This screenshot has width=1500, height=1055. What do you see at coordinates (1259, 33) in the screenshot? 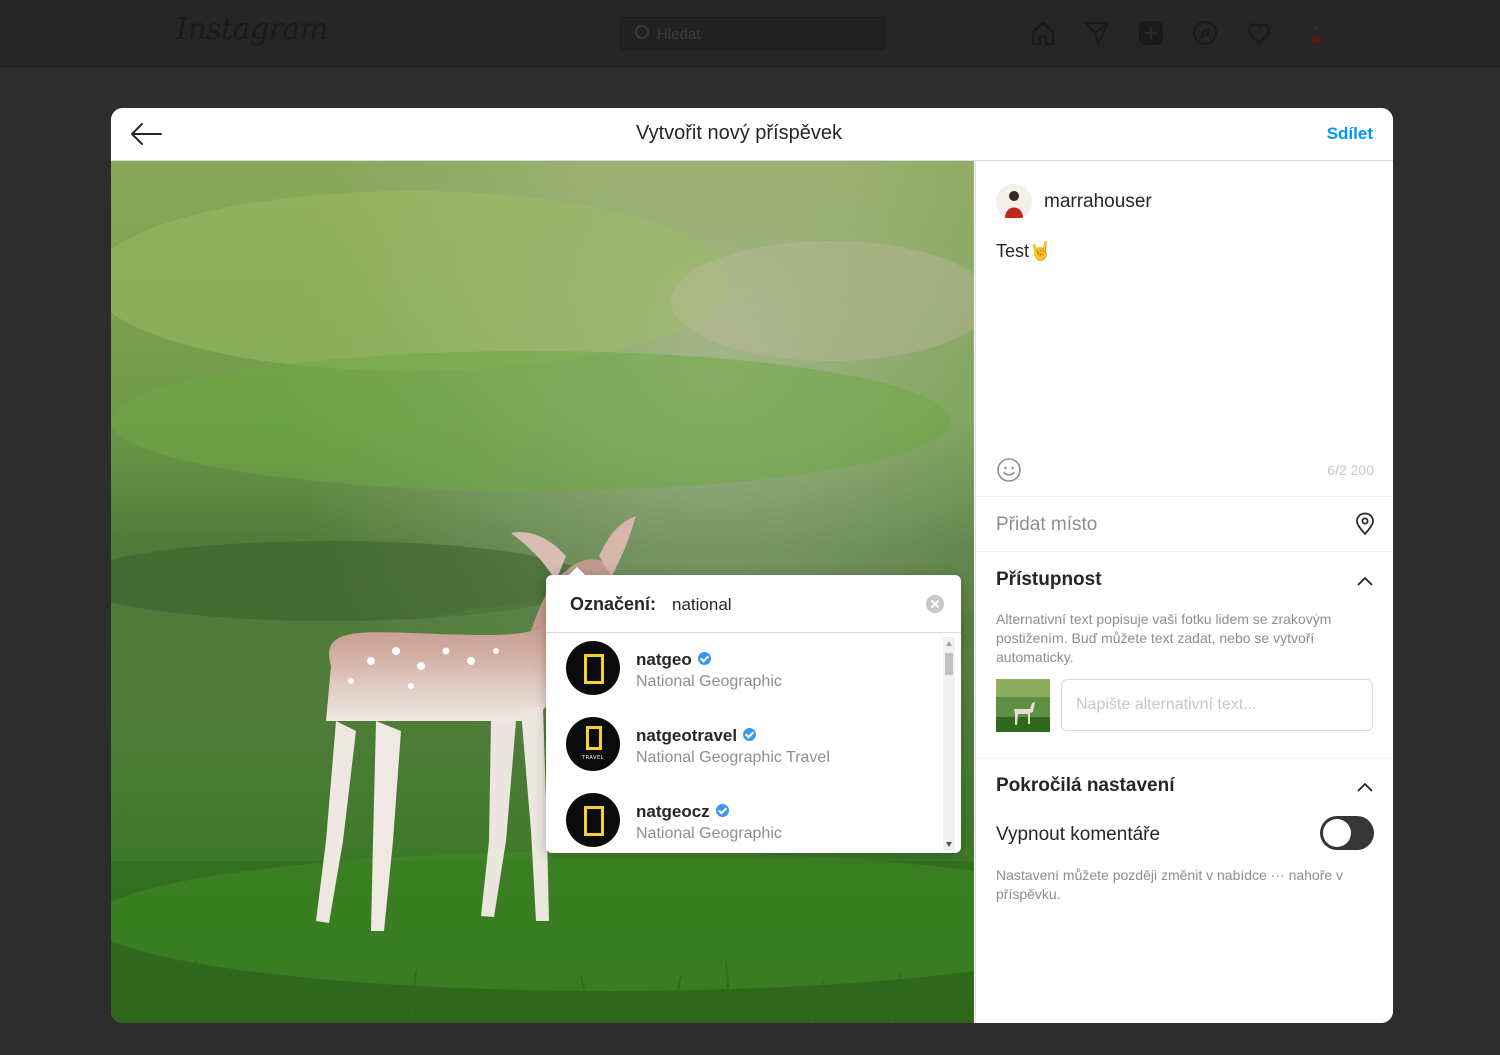
I see `activity-heart-icon` at bounding box center [1259, 33].